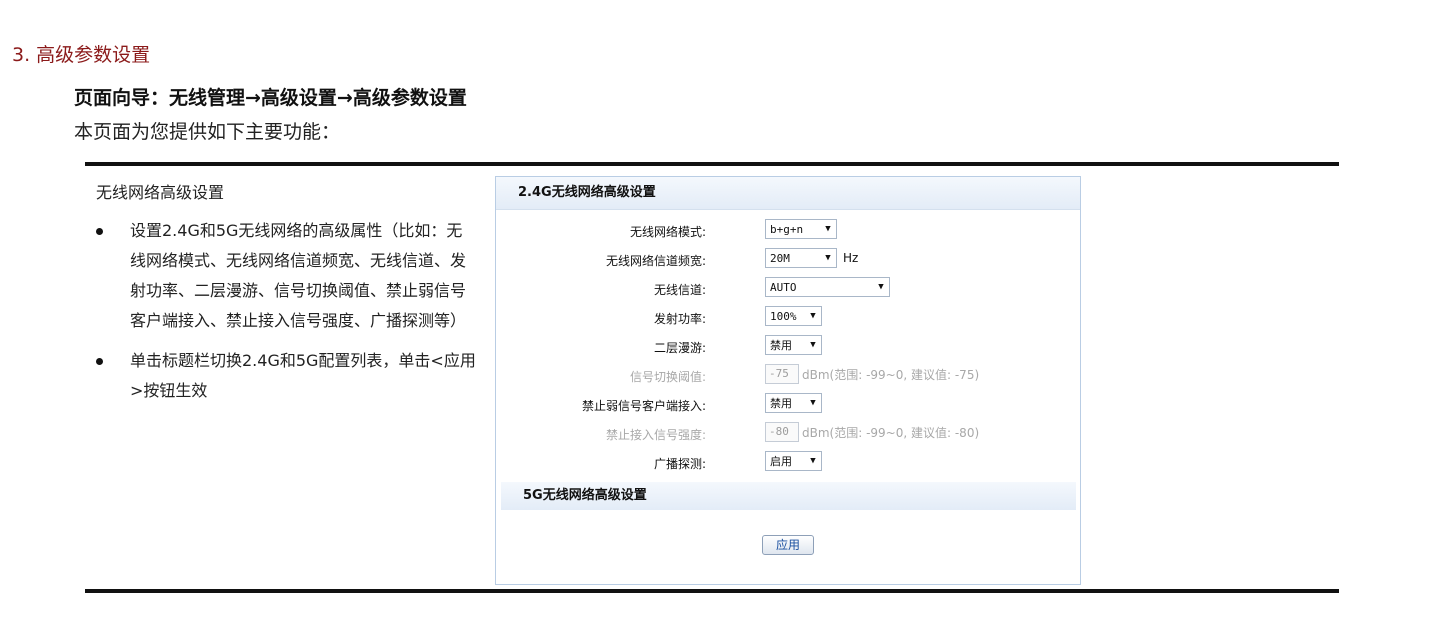 The height and width of the screenshot is (643, 1435). What do you see at coordinates (781, 461) in the screenshot?
I see `select-value: 启用` at bounding box center [781, 461].